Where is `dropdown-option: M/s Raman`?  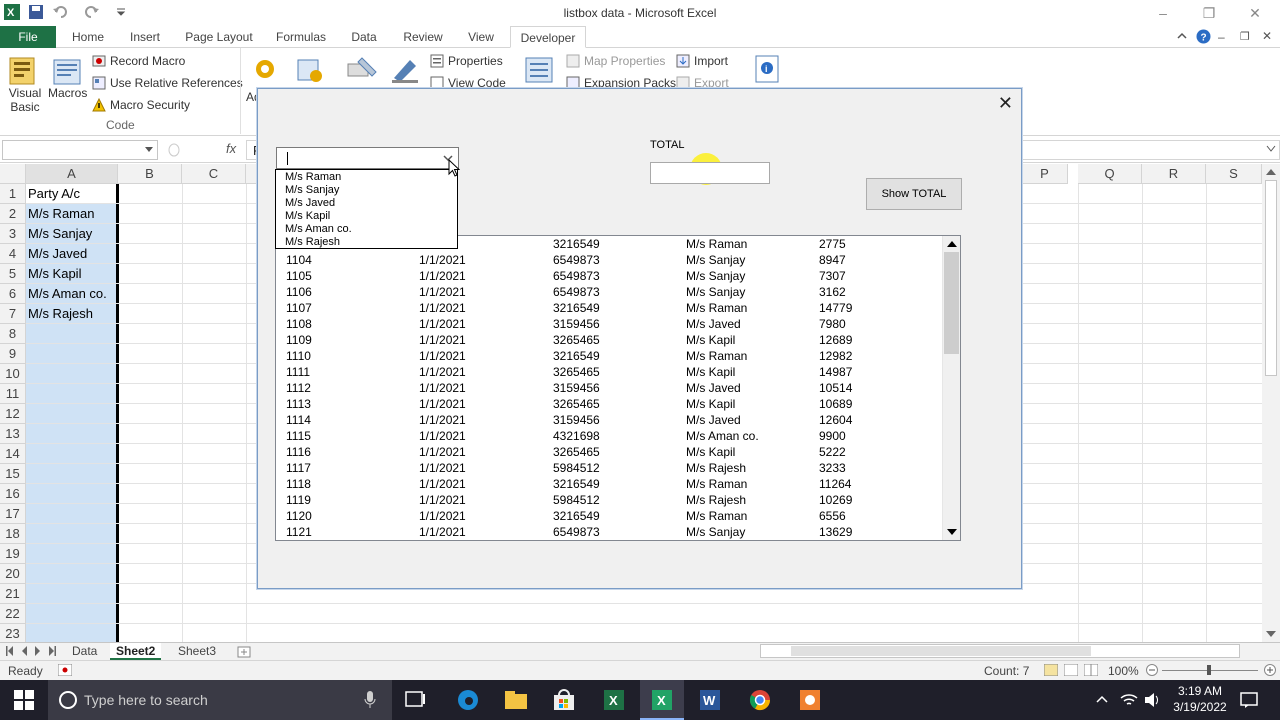
dropdown-option: M/s Raman is located at coordinates (313, 177).